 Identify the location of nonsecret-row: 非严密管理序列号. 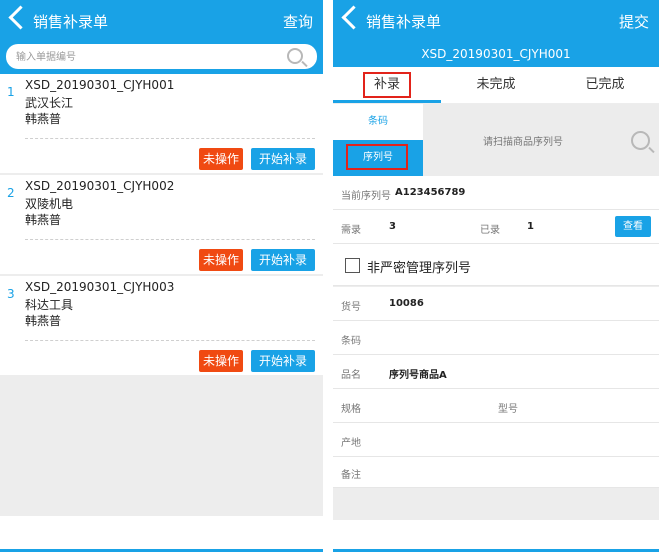
(496, 265).